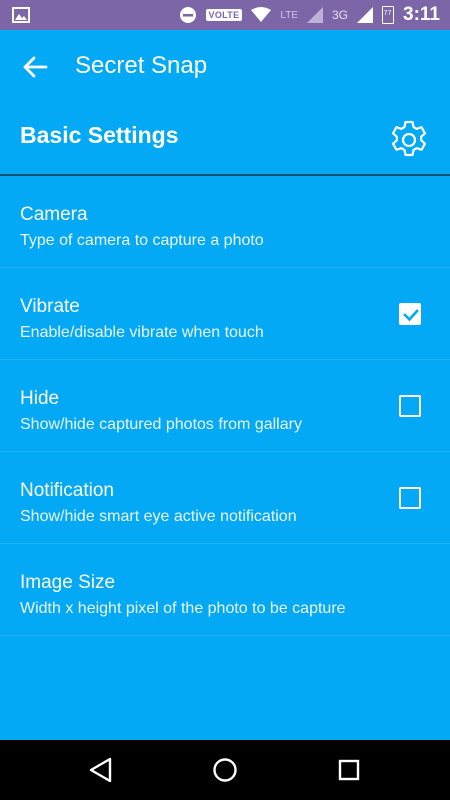 The image size is (450, 800). I want to click on navigation-bar, so click(225, 770).